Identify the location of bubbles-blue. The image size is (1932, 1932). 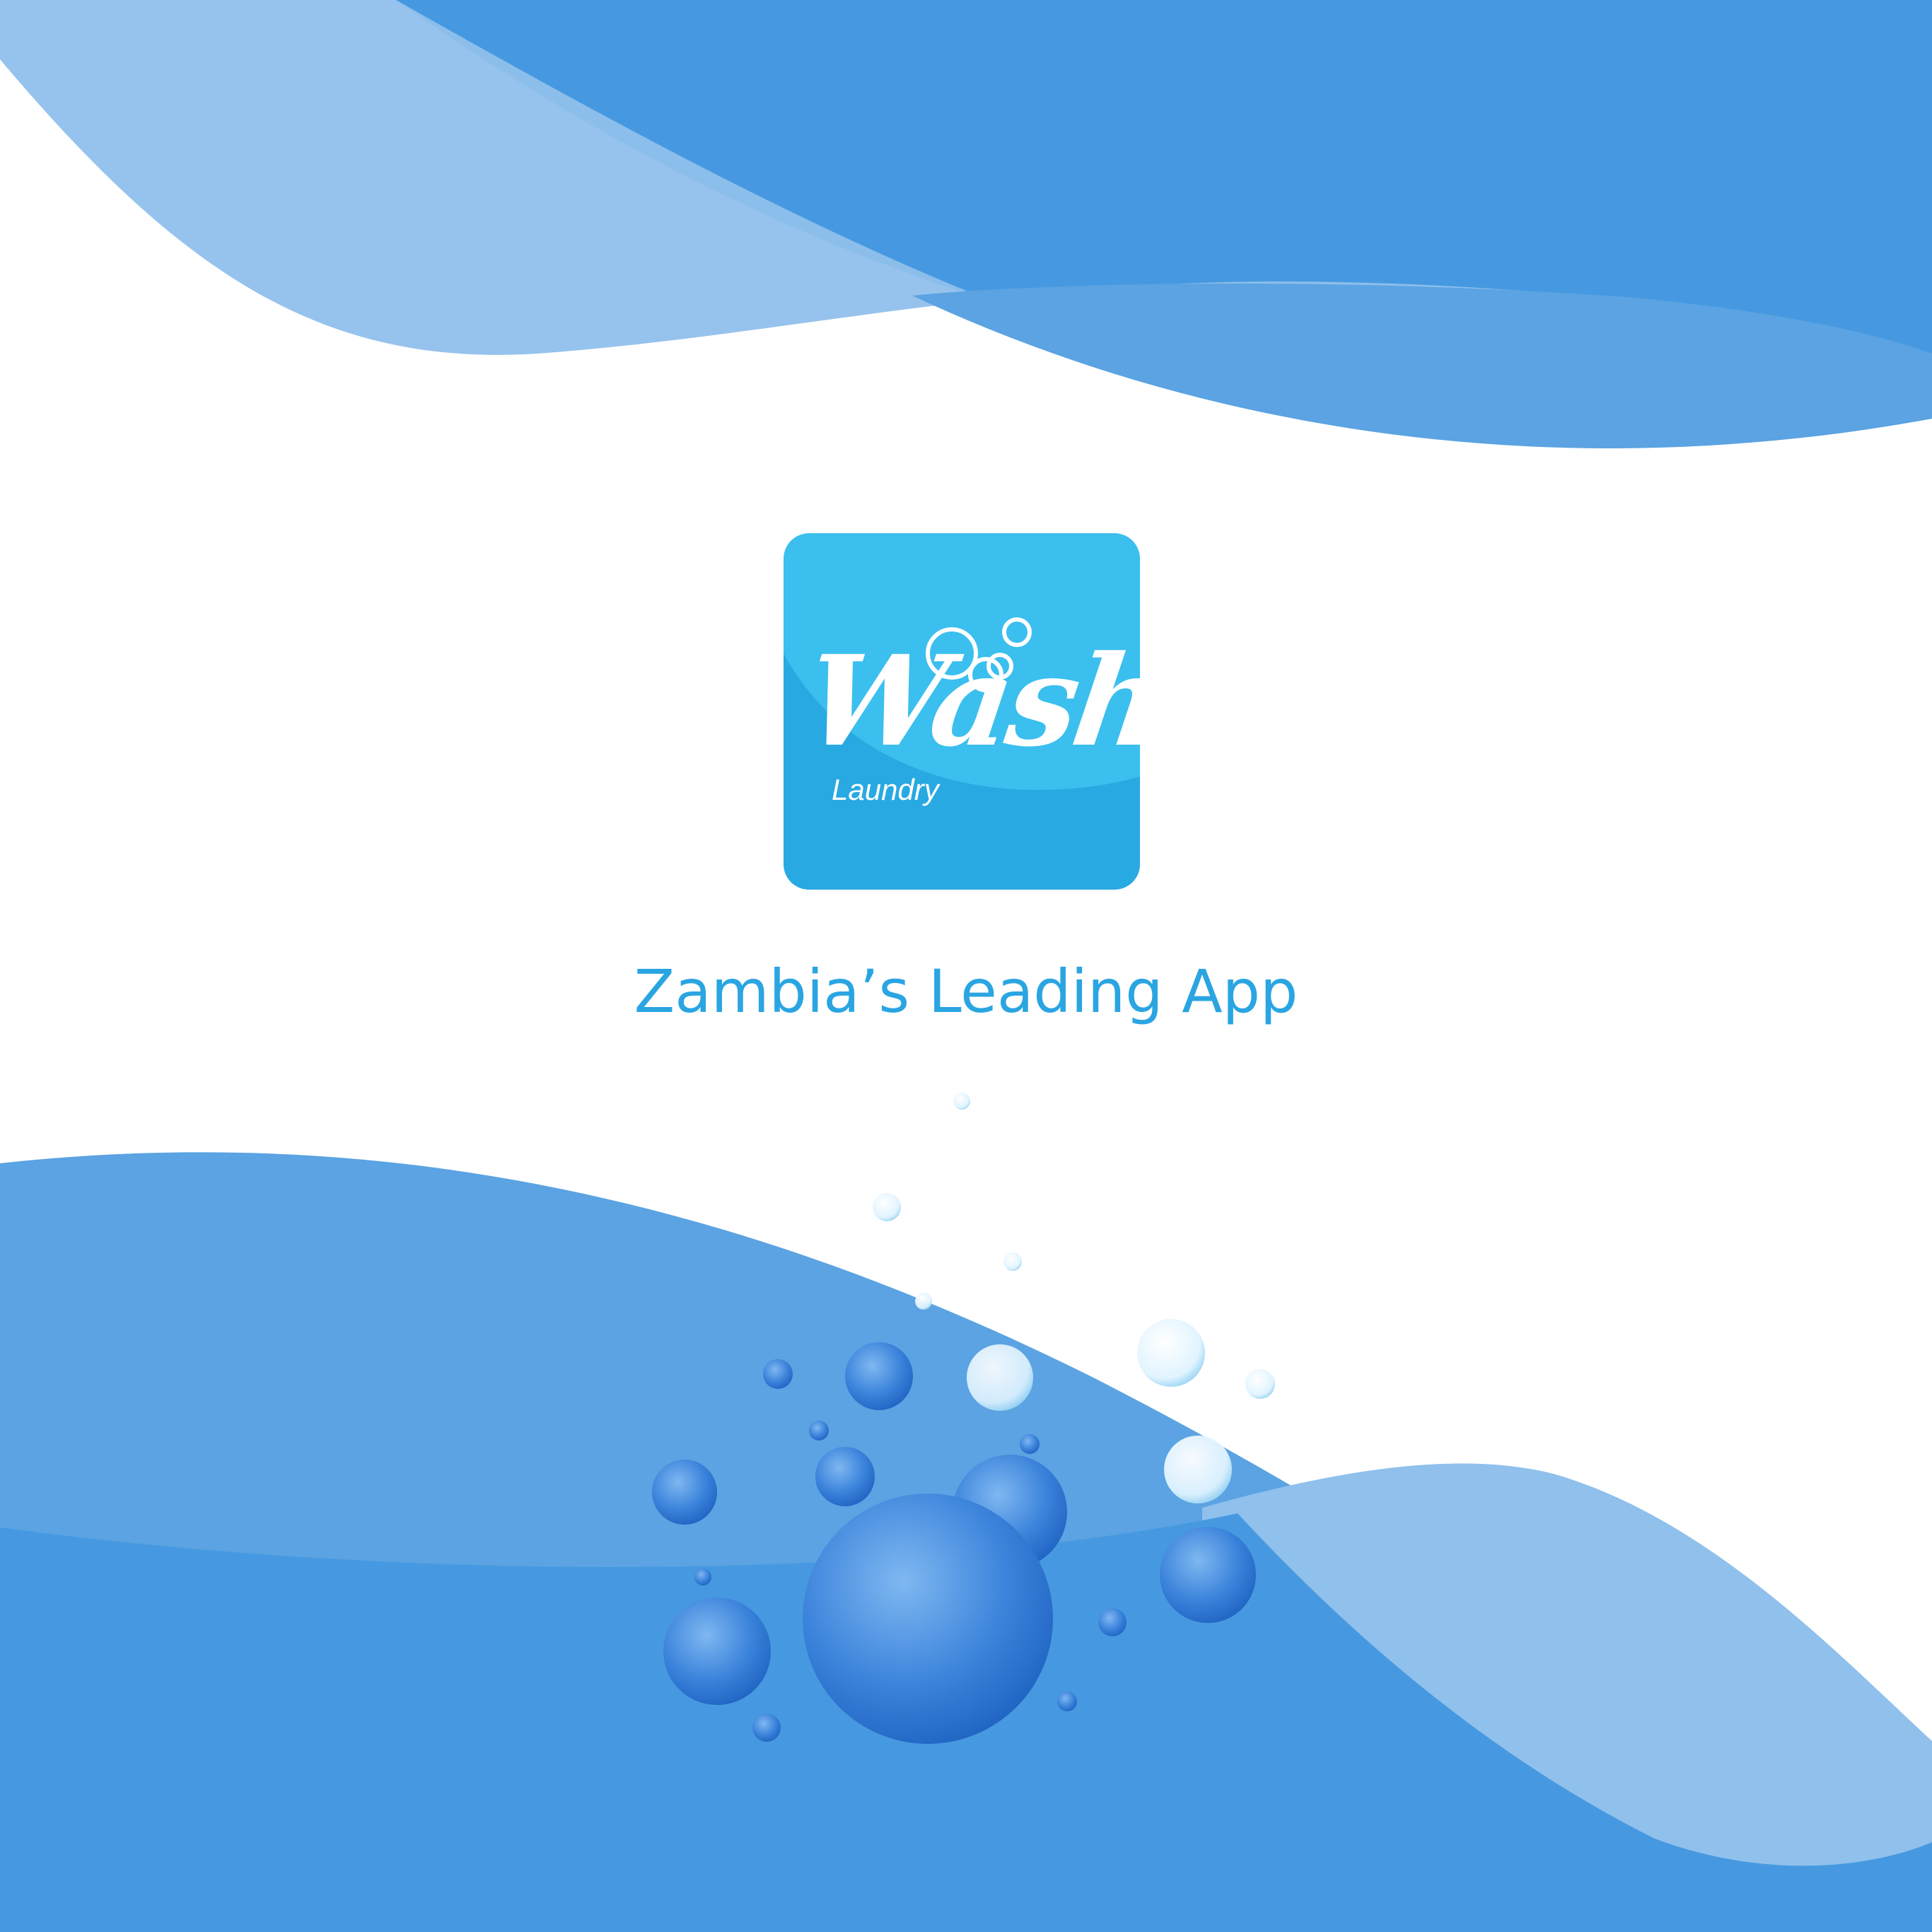
(954, 1543).